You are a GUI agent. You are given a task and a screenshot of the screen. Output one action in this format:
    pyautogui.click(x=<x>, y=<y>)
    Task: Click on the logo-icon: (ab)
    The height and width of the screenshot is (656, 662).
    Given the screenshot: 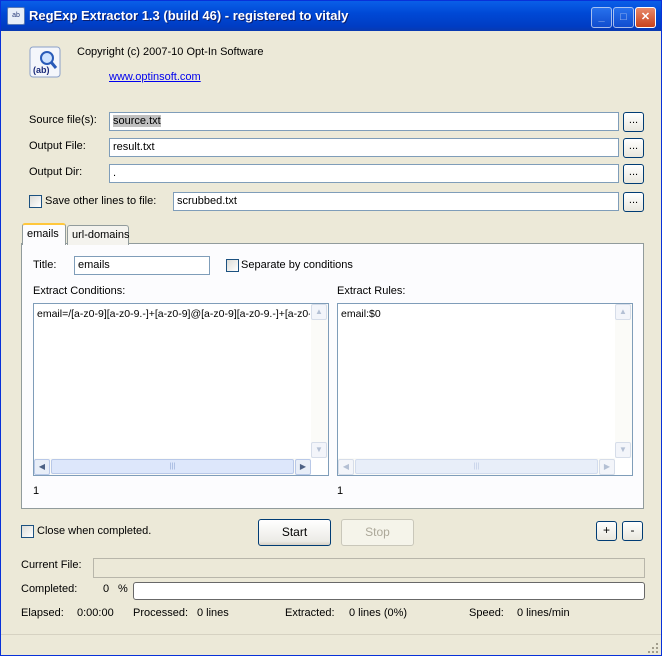 What is the action you would take?
    pyautogui.click(x=45, y=62)
    